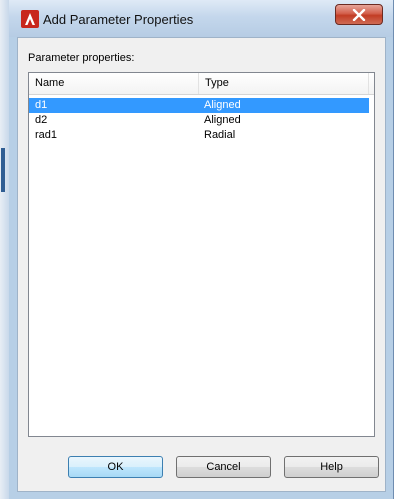 The height and width of the screenshot is (499, 394). What do you see at coordinates (41, 120) in the screenshot?
I see `cell-name: d2` at bounding box center [41, 120].